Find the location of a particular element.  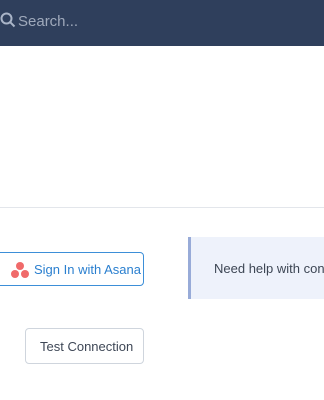

asana-logo-icon is located at coordinates (20, 270).